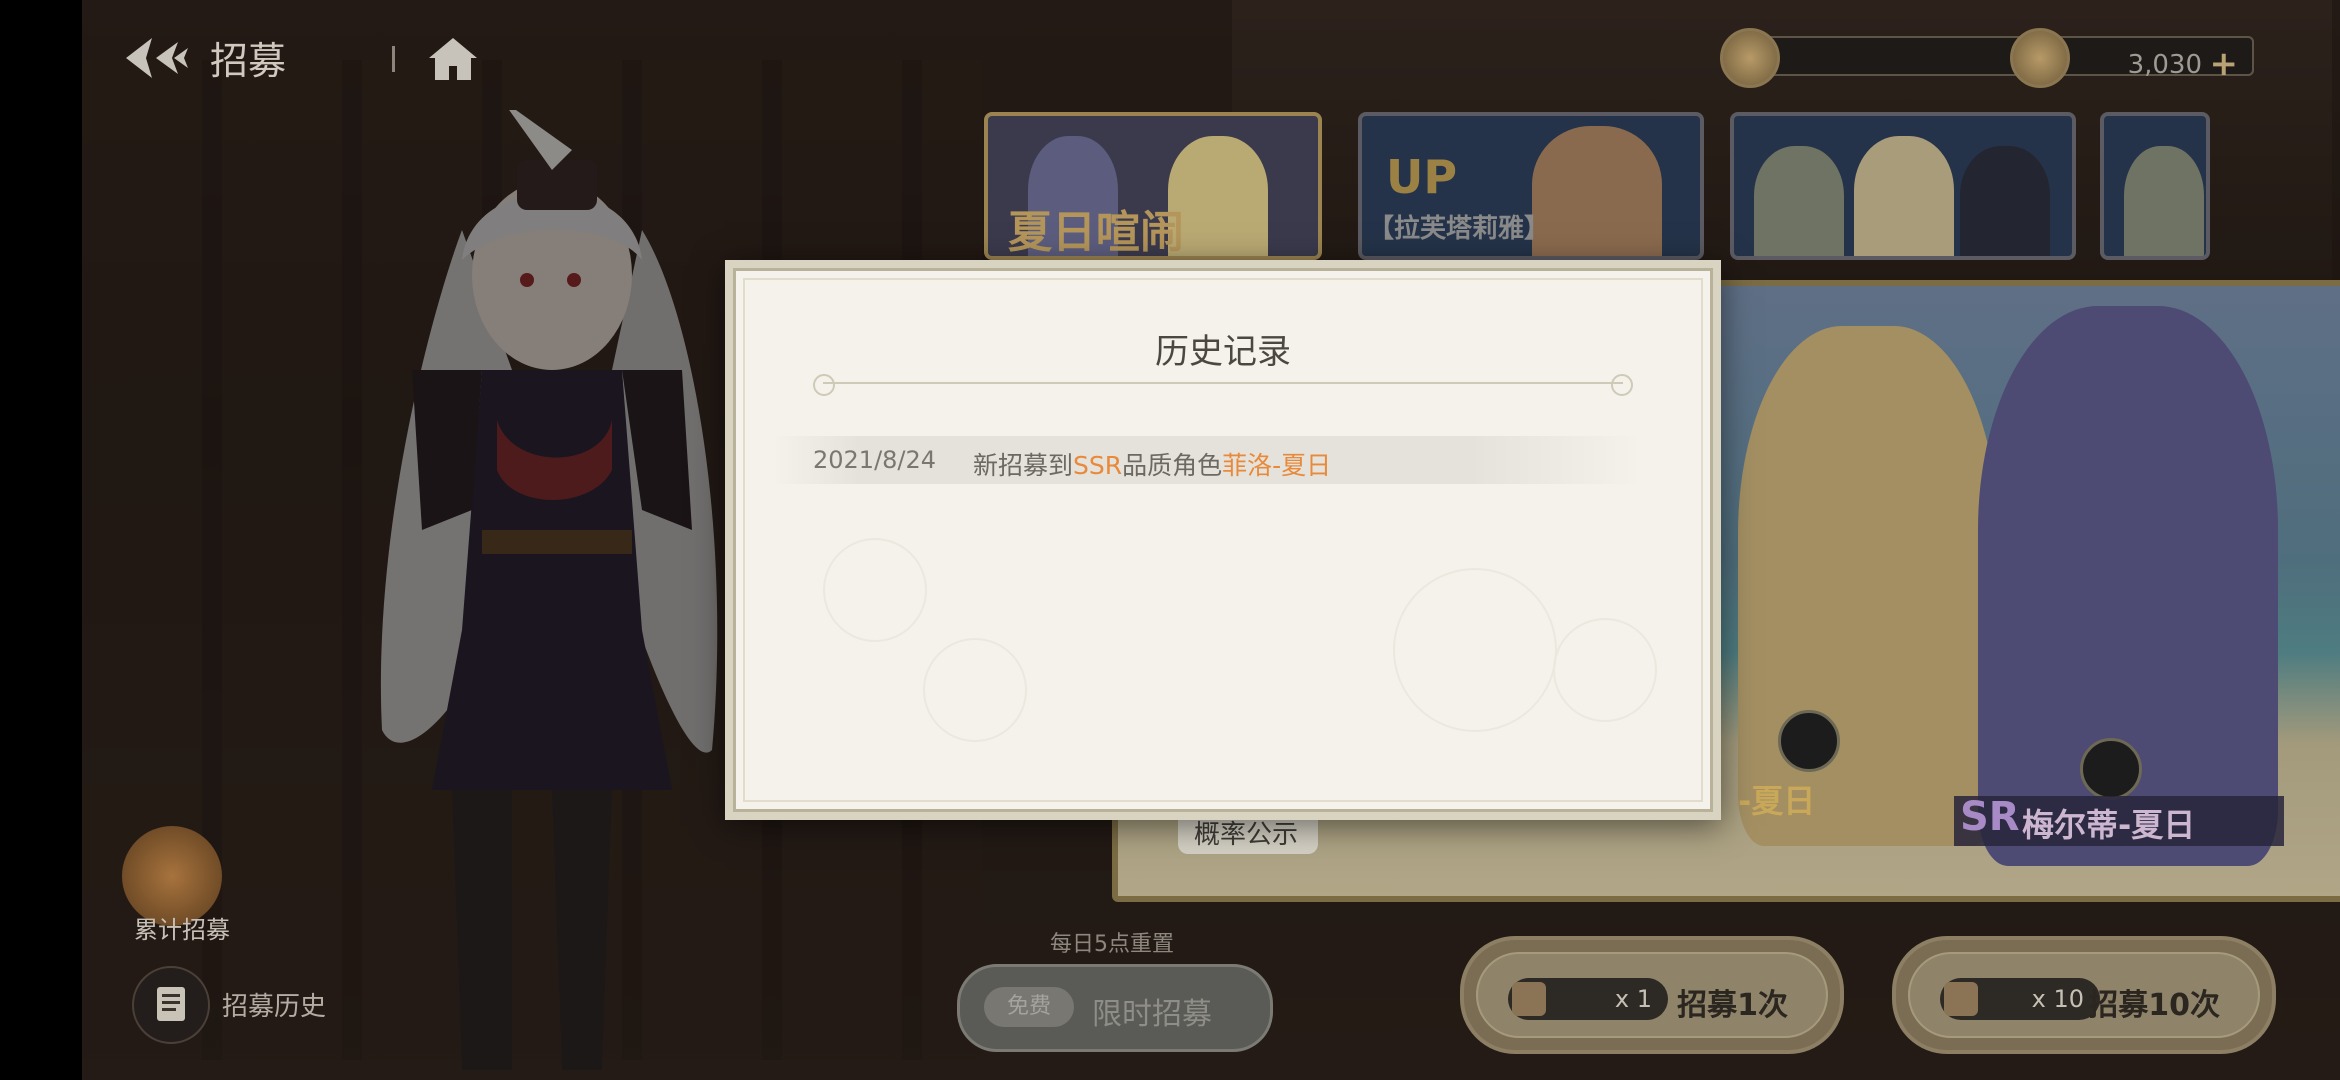 Image resolution: width=2340 pixels, height=1080 pixels. What do you see at coordinates (157, 58) in the screenshot?
I see `back-arrow-icon` at bounding box center [157, 58].